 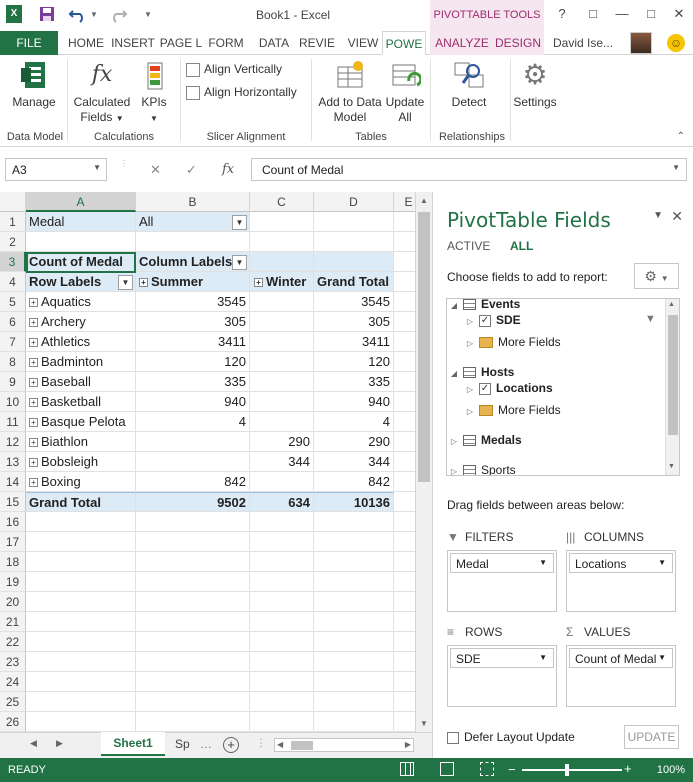 What do you see at coordinates (81, 322) in the screenshot?
I see `row-item-label: + Archery` at bounding box center [81, 322].